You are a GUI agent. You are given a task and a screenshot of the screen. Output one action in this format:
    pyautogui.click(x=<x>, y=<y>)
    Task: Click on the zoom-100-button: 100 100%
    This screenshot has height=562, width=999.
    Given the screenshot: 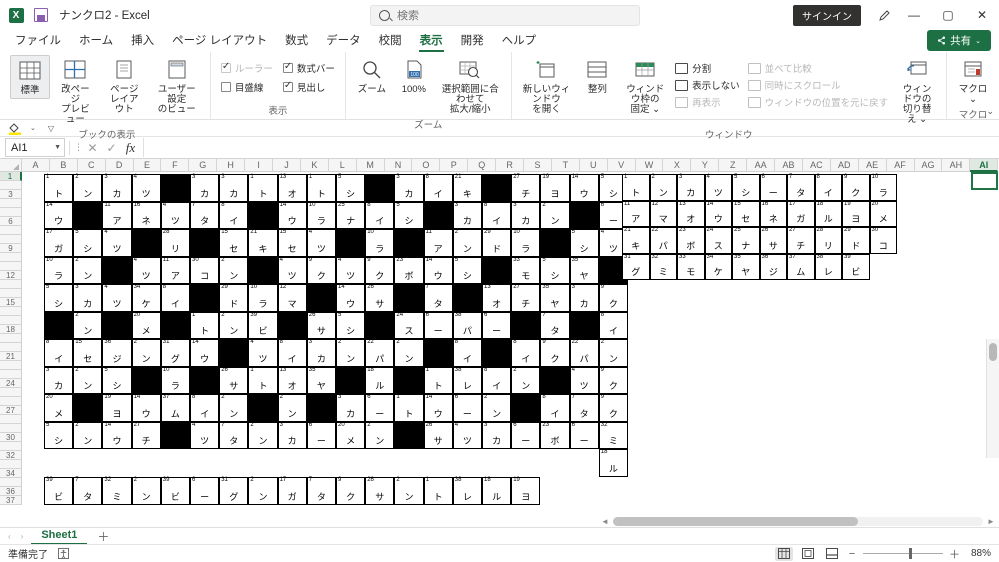 What is the action you would take?
    pyautogui.click(x=414, y=76)
    